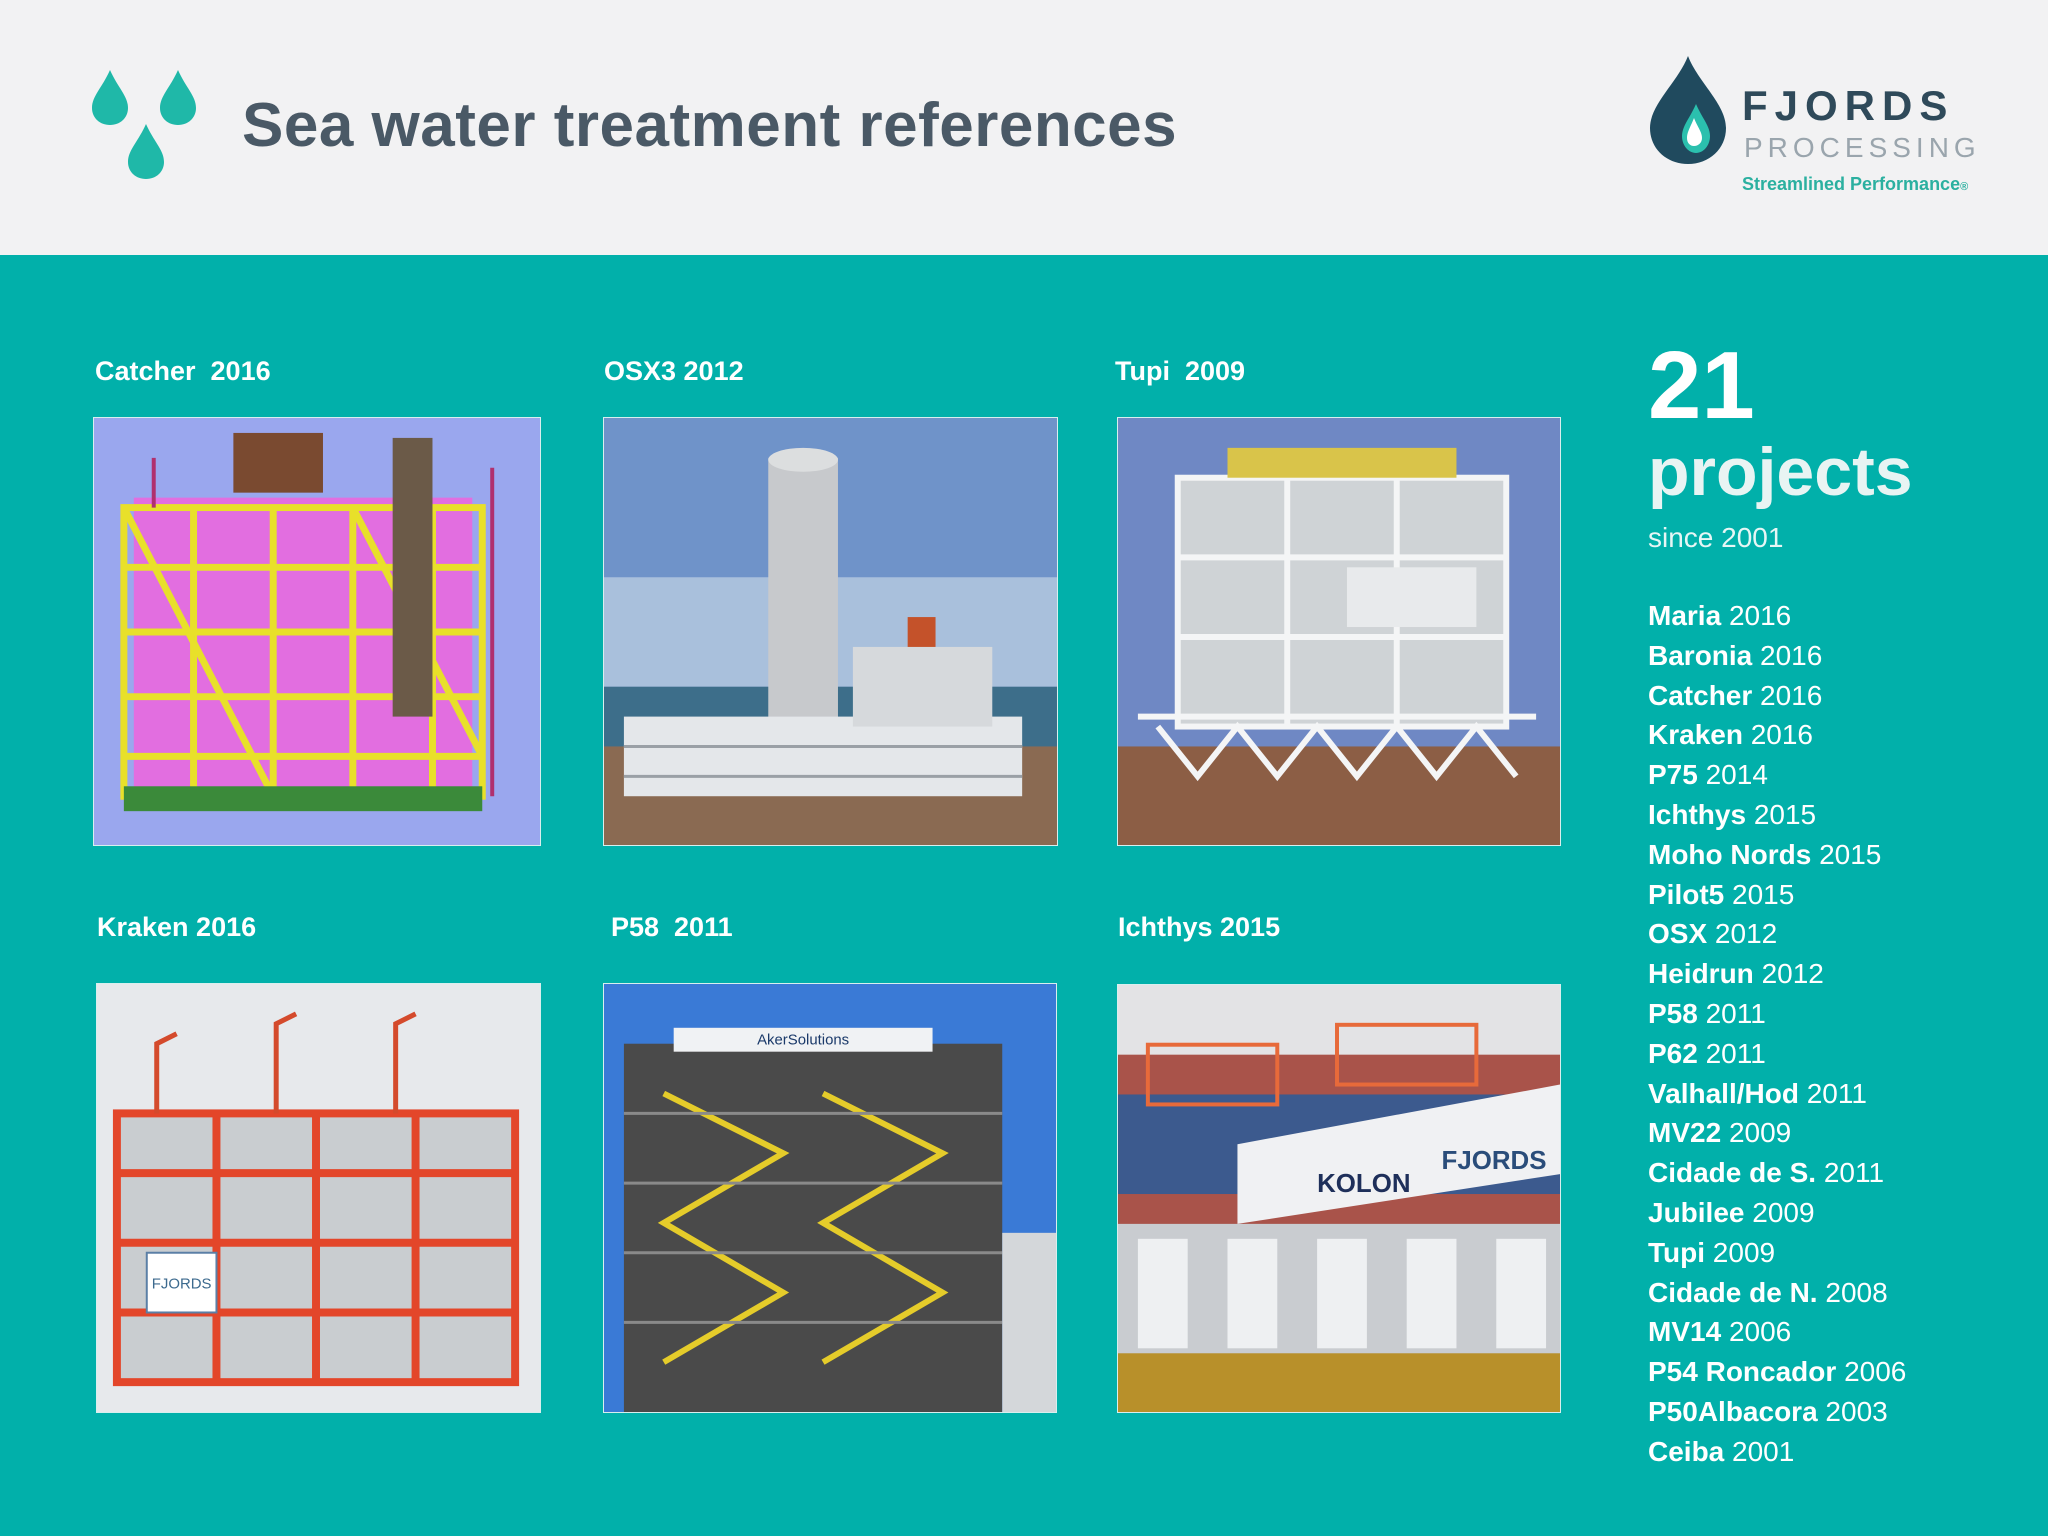 The height and width of the screenshot is (1536, 2048). What do you see at coordinates (1742, 1372) in the screenshot?
I see `project-name: P54 Roncador` at bounding box center [1742, 1372].